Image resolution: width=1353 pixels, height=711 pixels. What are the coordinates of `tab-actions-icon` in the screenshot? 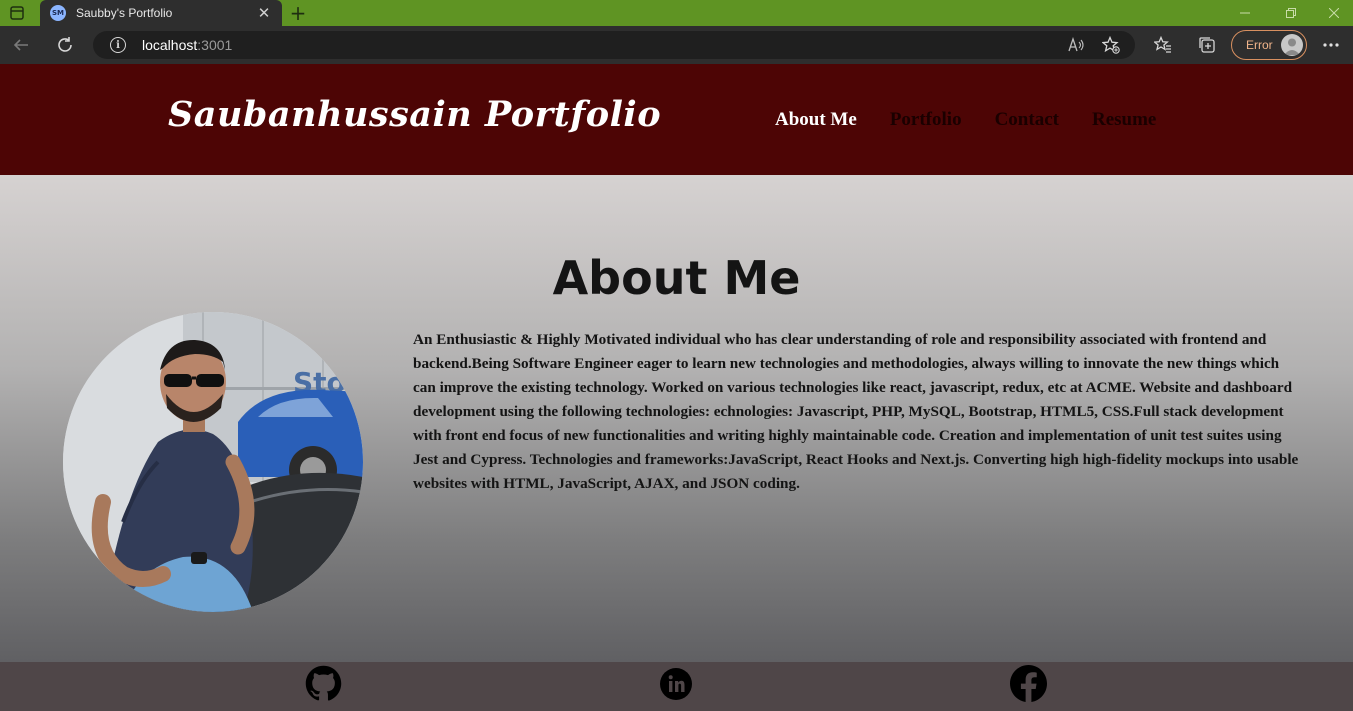 It's located at (17, 13).